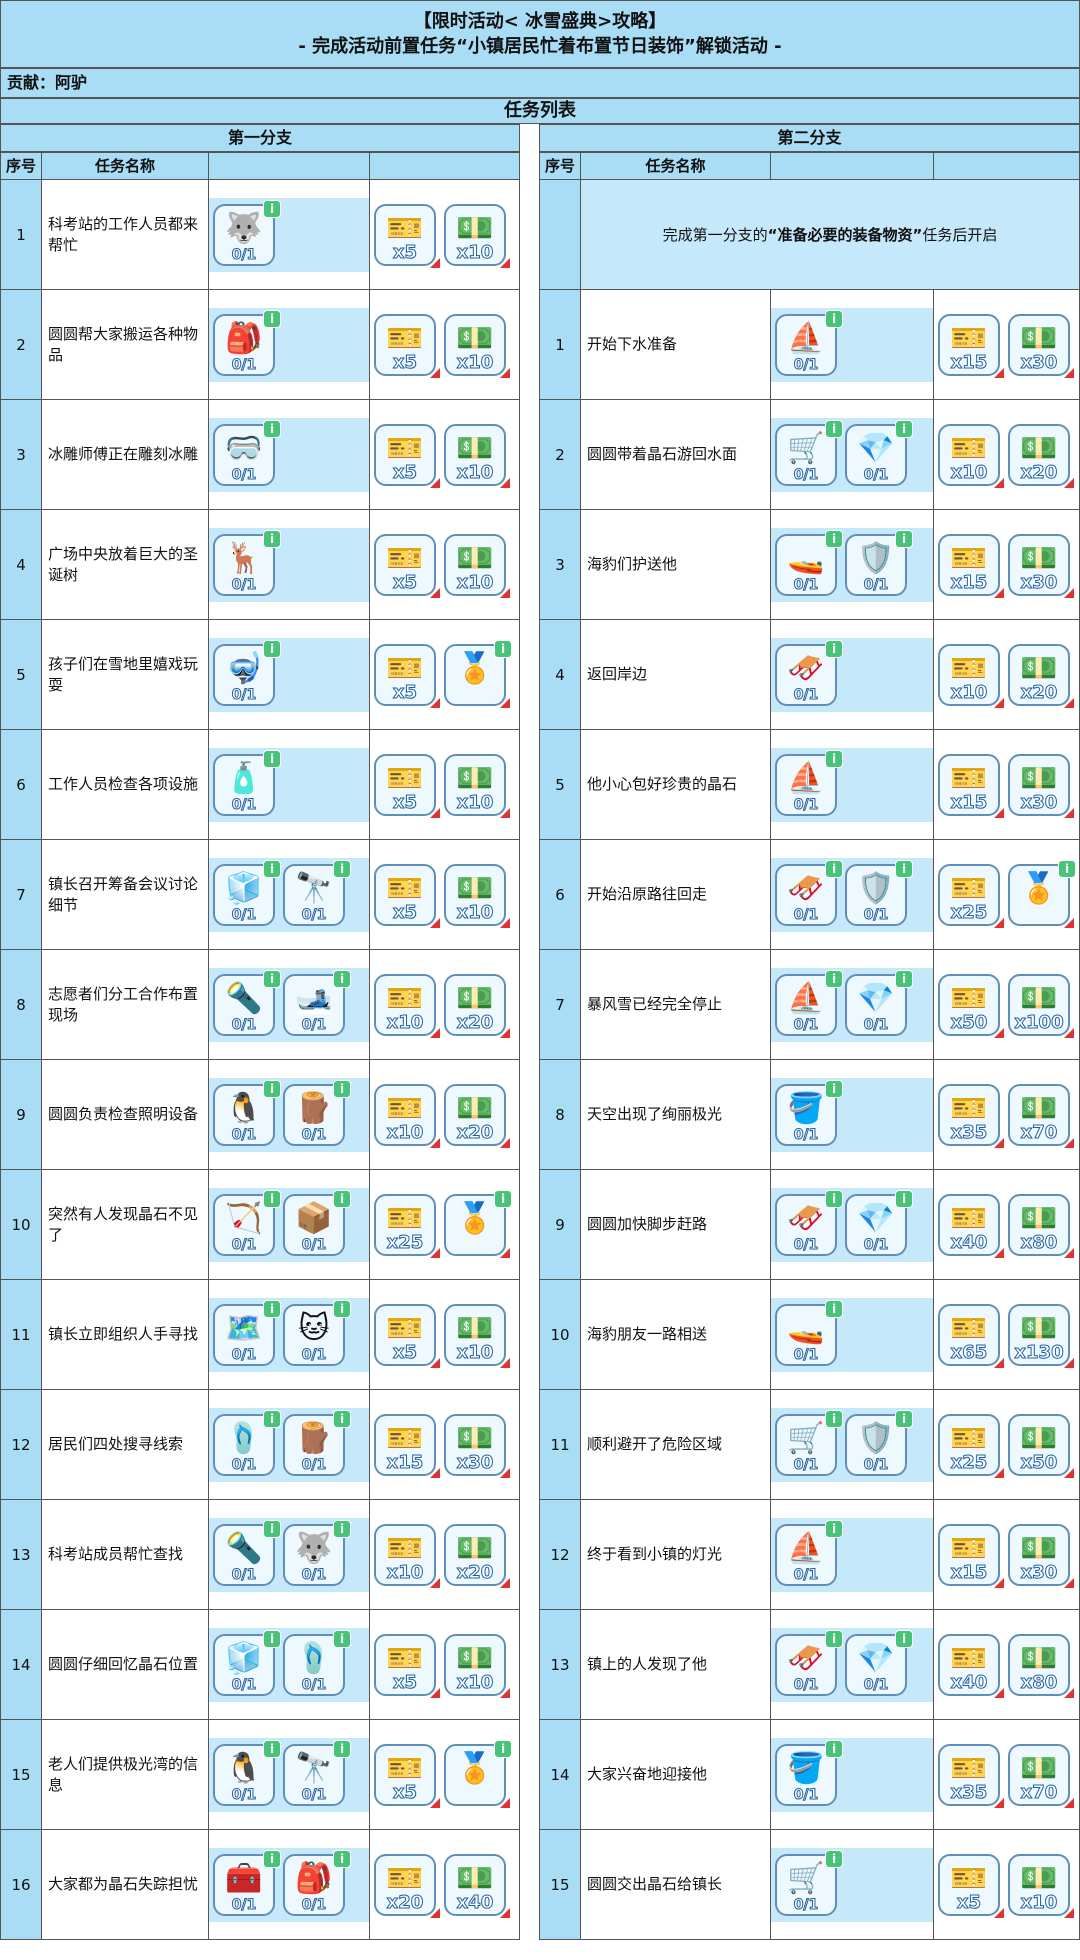  Describe the element at coordinates (317, 1662) in the screenshot. I see `material-flippers-slot: 🩴 0/1 i` at that location.